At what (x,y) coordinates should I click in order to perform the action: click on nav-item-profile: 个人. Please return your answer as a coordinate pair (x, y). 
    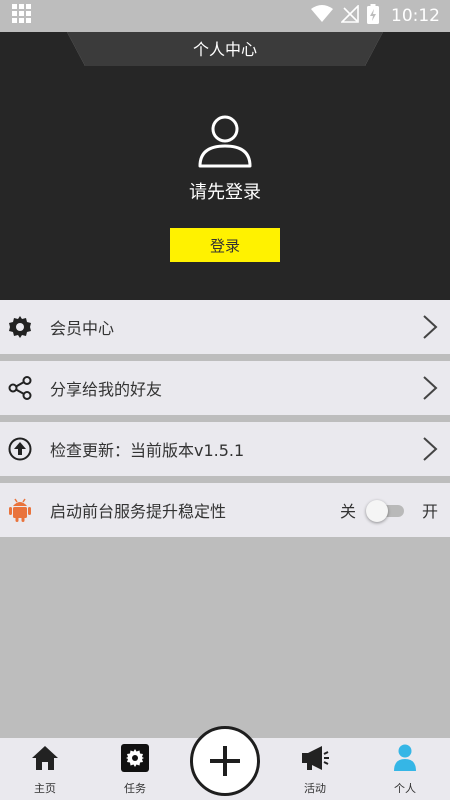
    Looking at the image, I should click on (405, 769).